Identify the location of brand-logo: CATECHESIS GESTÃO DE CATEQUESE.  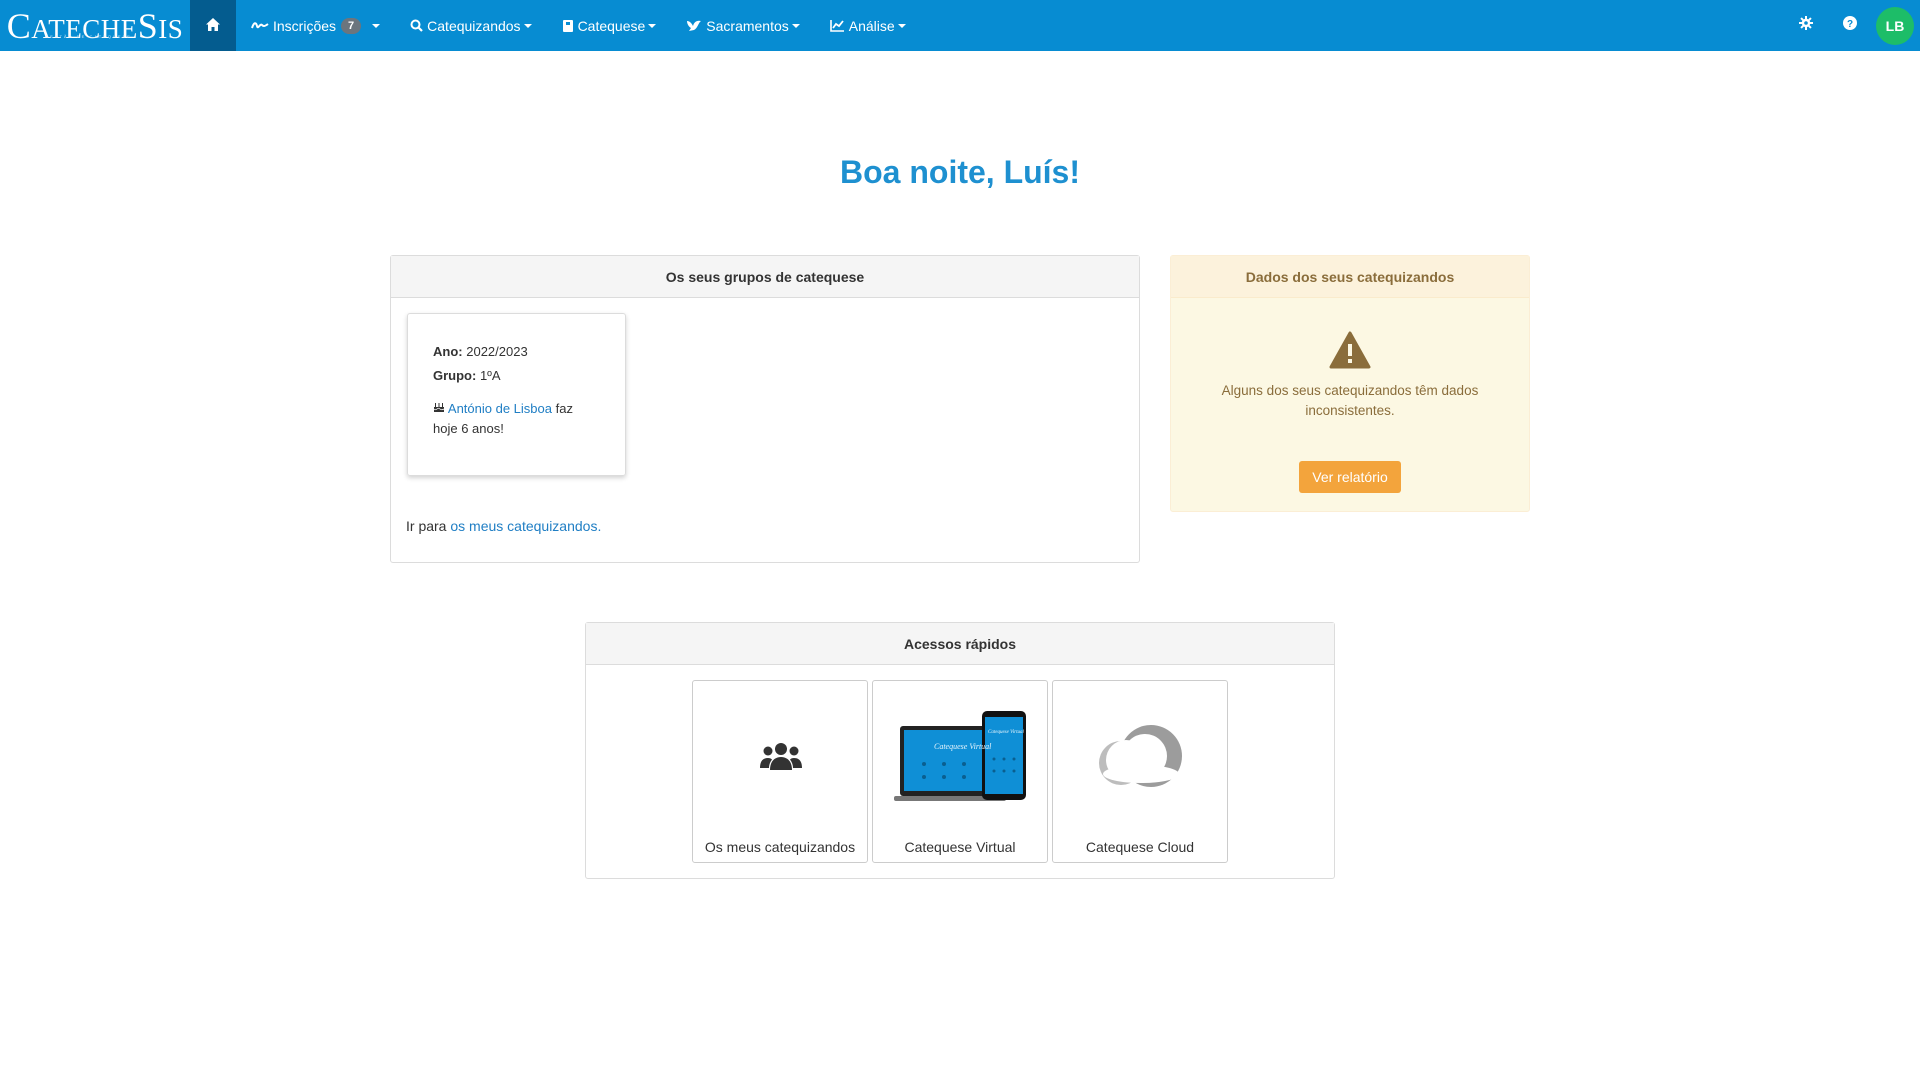
(95, 25).